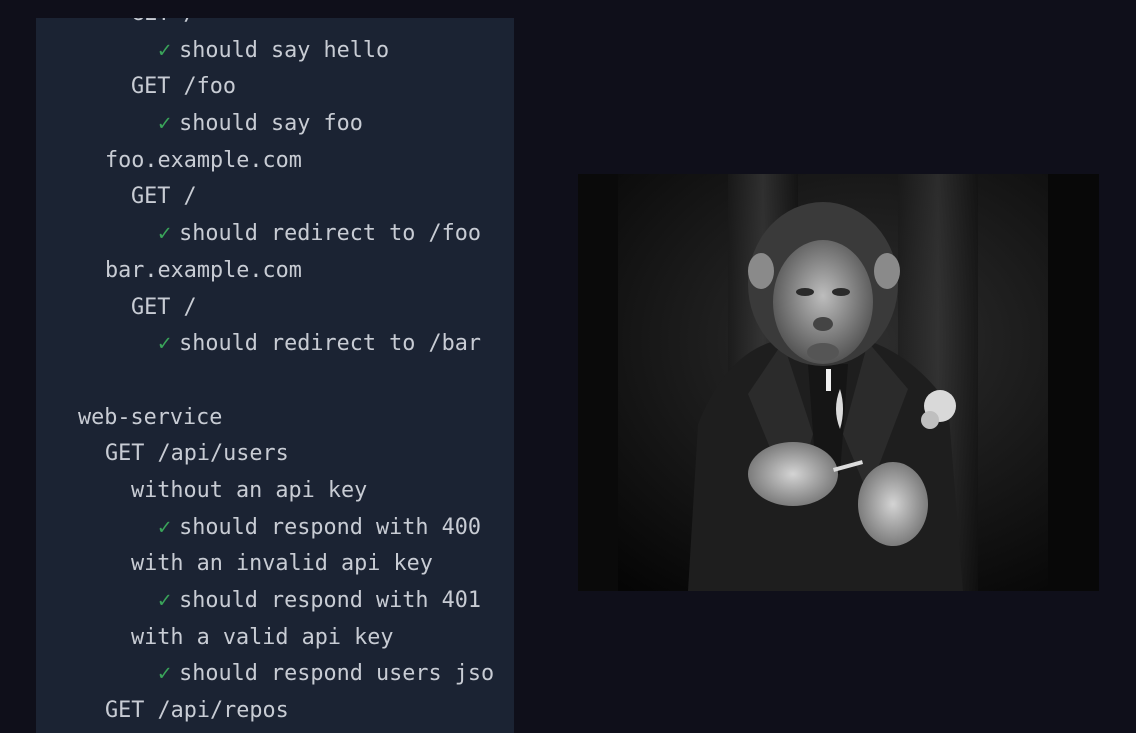 The image size is (1136, 733). I want to click on test-group-line, so click(265, 381).